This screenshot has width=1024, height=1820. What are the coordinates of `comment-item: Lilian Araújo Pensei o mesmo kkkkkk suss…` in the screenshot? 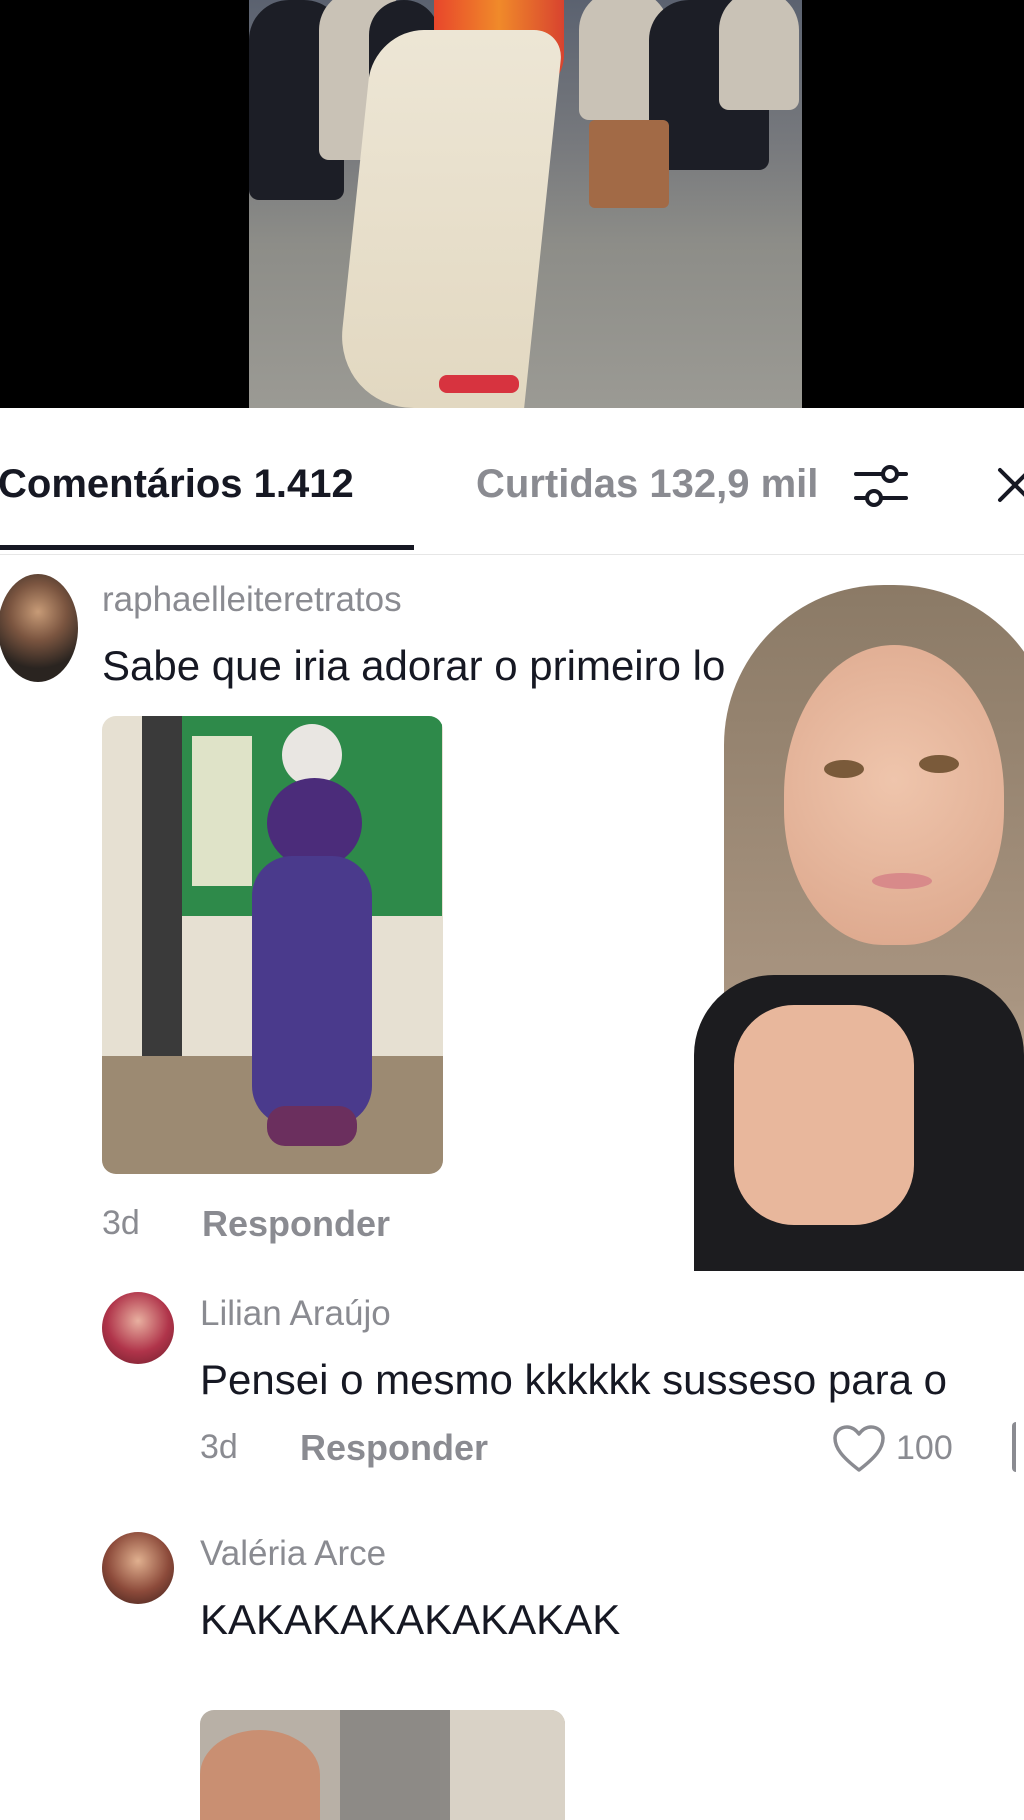 It's located at (512, 1390).